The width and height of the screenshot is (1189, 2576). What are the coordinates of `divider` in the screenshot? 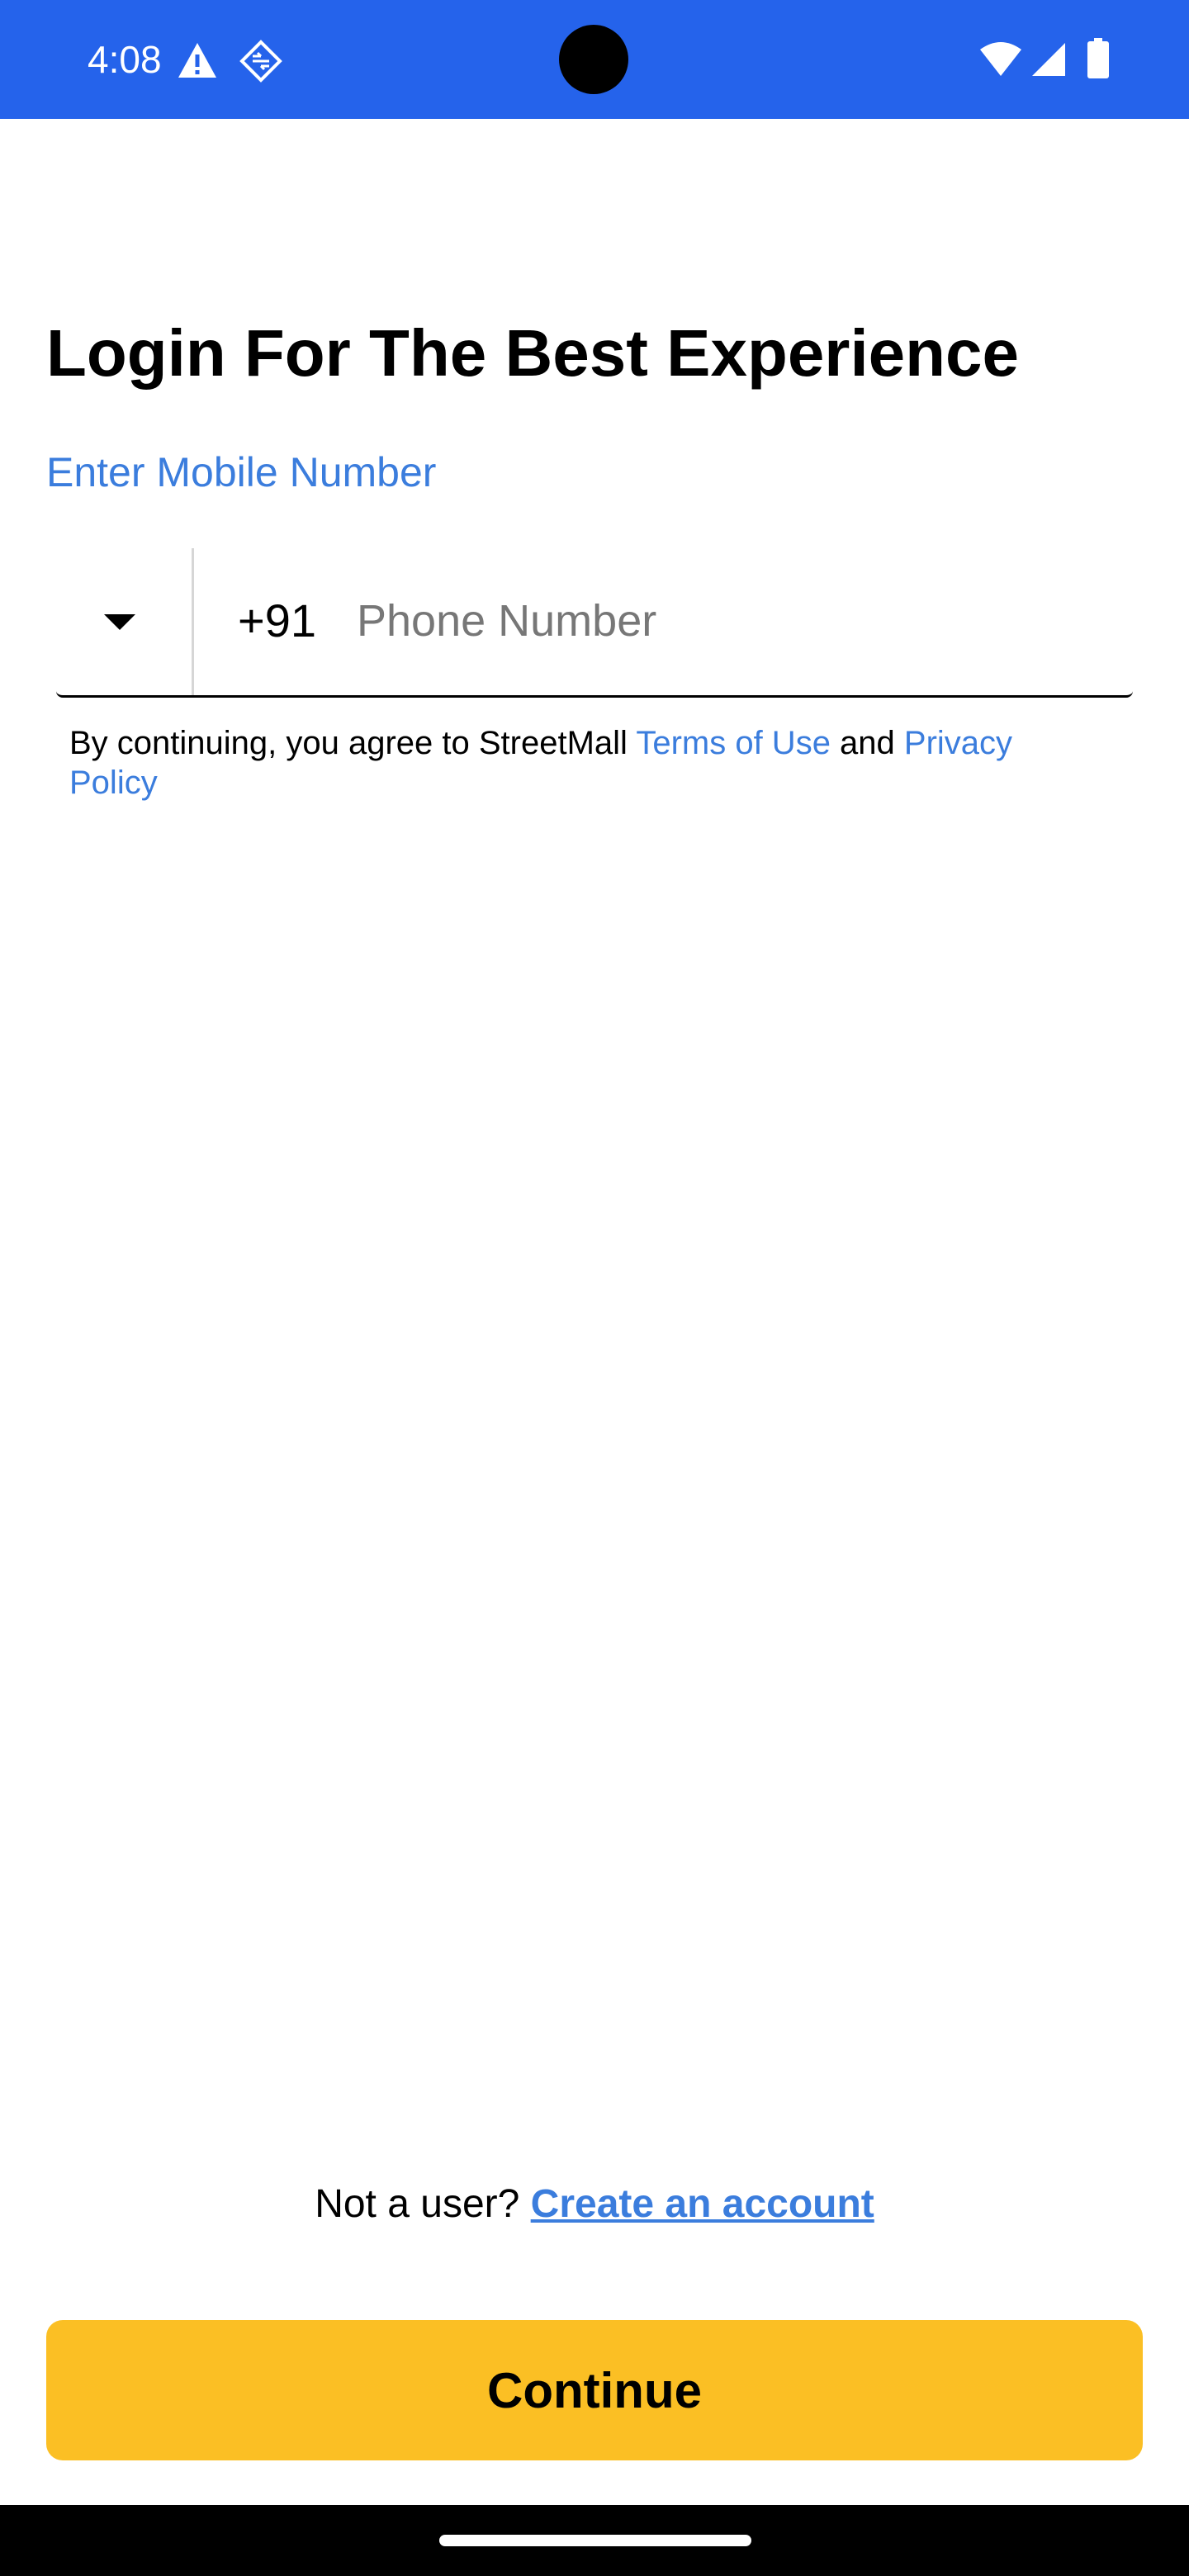 It's located at (193, 621).